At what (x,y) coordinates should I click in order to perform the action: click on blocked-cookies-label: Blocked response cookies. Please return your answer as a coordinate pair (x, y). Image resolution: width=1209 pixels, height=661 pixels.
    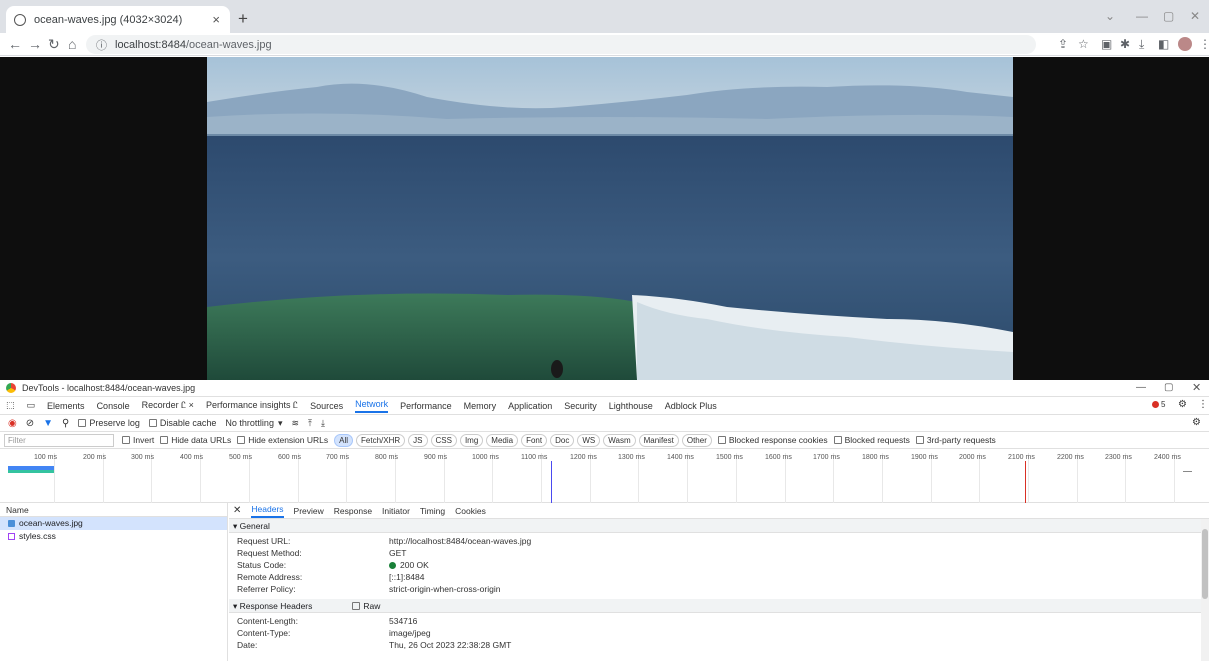
    Looking at the image, I should click on (778, 440).